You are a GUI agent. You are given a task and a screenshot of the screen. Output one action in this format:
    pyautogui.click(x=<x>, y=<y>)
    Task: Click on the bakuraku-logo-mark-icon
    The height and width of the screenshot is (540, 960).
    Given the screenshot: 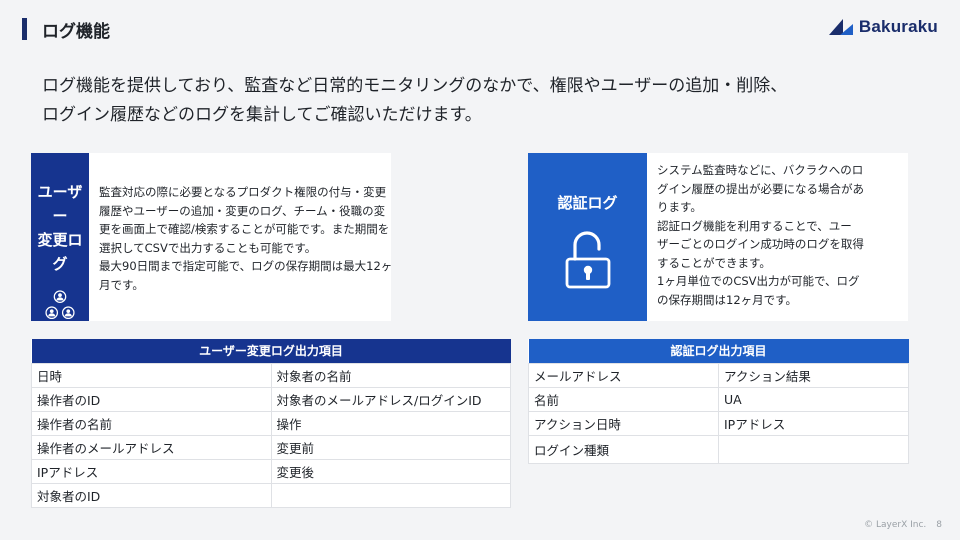 What is the action you would take?
    pyautogui.click(x=840, y=27)
    